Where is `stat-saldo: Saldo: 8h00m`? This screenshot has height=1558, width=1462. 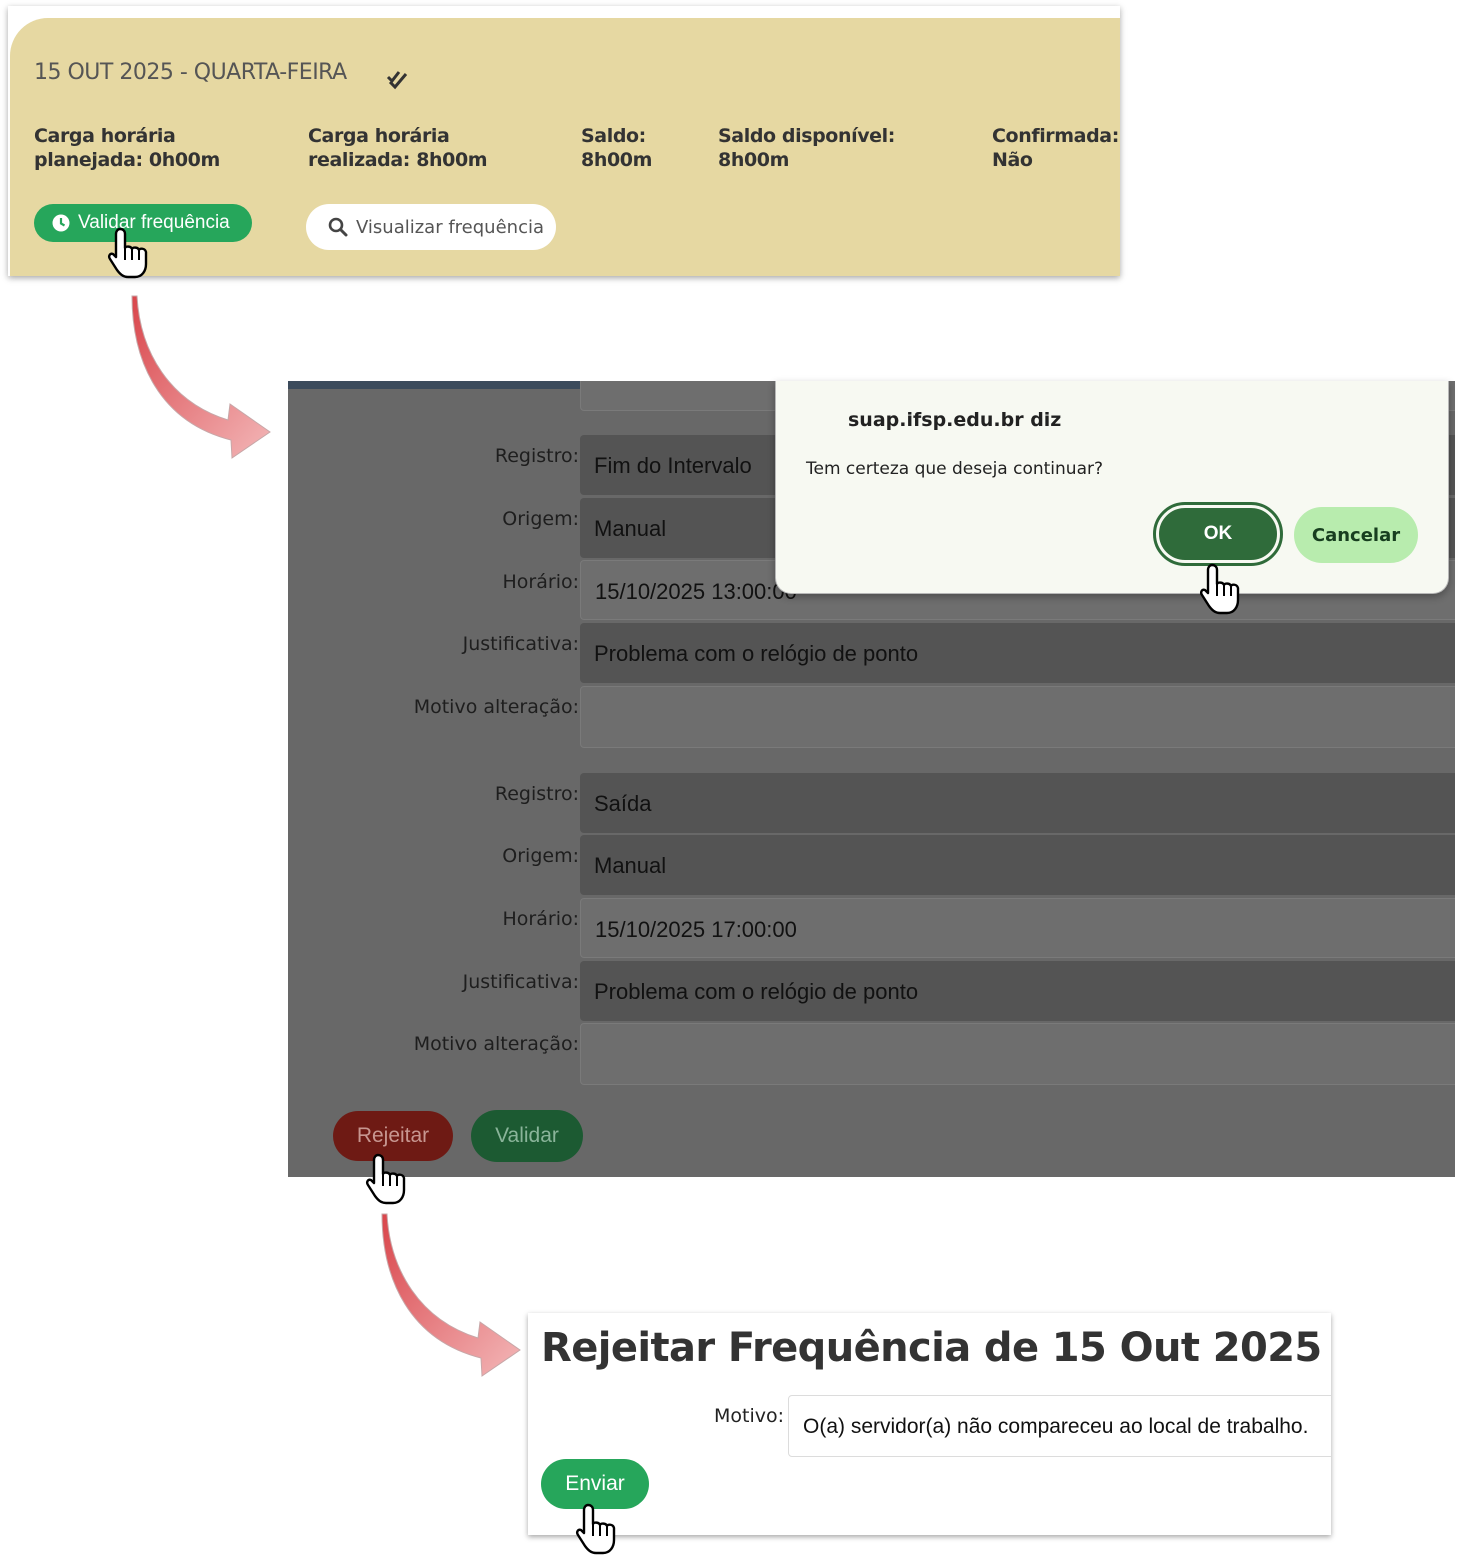 stat-saldo: Saldo: 8h00m is located at coordinates (616, 148).